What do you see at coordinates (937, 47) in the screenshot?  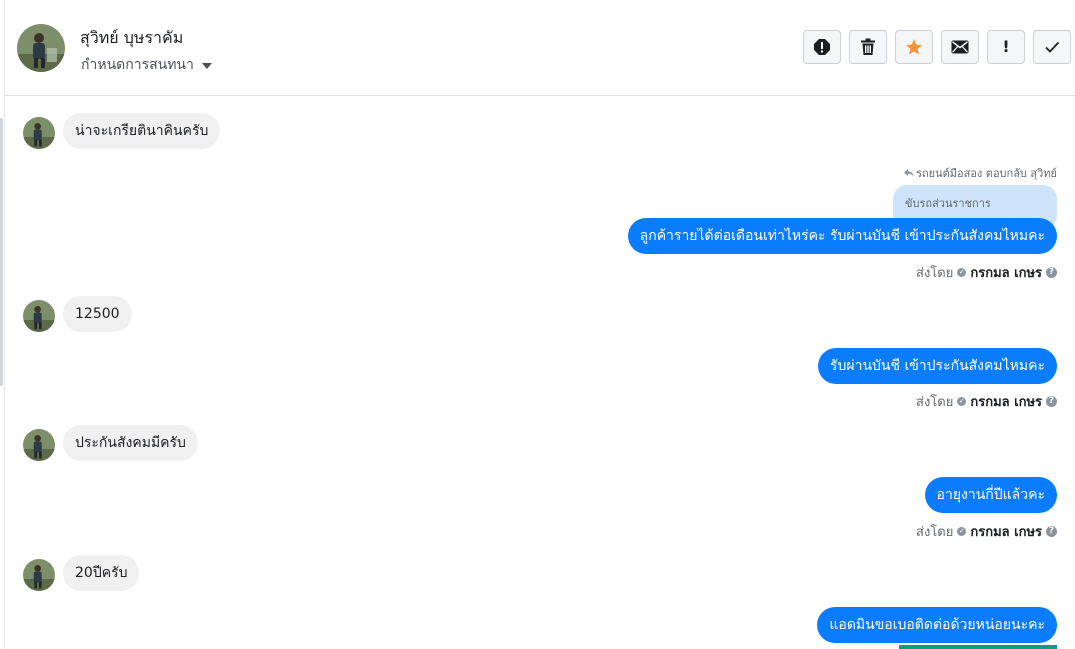 I see `header-actions: !` at bounding box center [937, 47].